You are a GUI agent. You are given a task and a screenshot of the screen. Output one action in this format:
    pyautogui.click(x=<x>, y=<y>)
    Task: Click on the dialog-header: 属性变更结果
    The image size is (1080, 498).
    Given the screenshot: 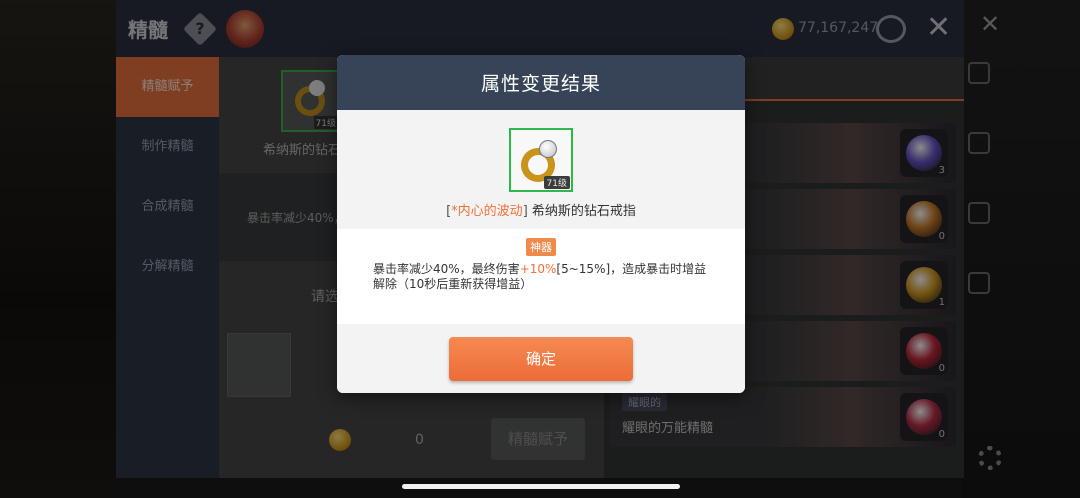 What is the action you would take?
    pyautogui.click(x=541, y=82)
    